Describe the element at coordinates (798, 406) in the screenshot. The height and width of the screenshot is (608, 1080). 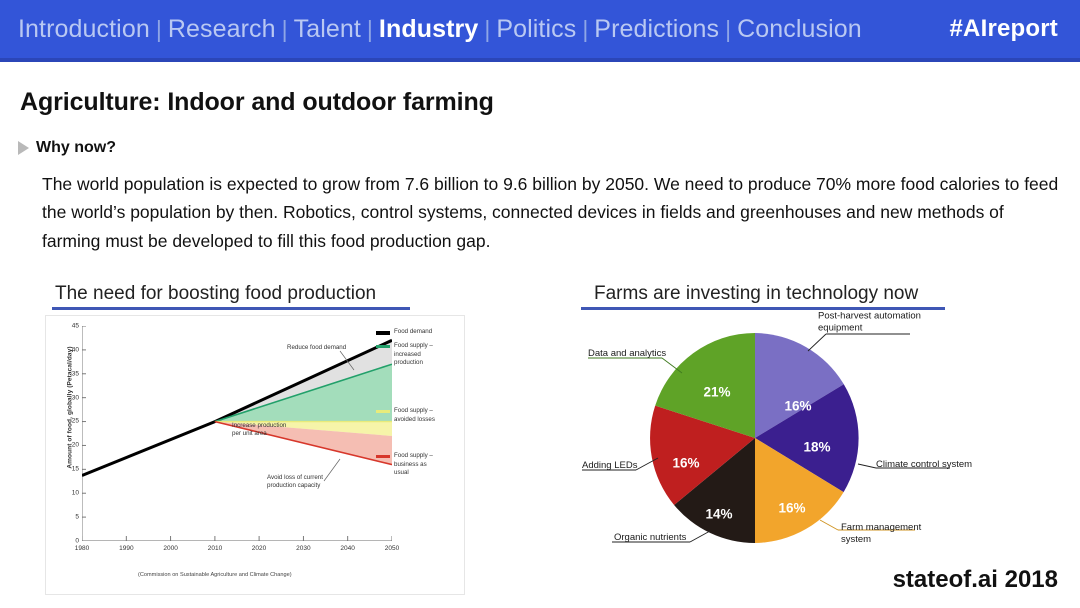
I see `pie-value-post-harvest: 16%` at that location.